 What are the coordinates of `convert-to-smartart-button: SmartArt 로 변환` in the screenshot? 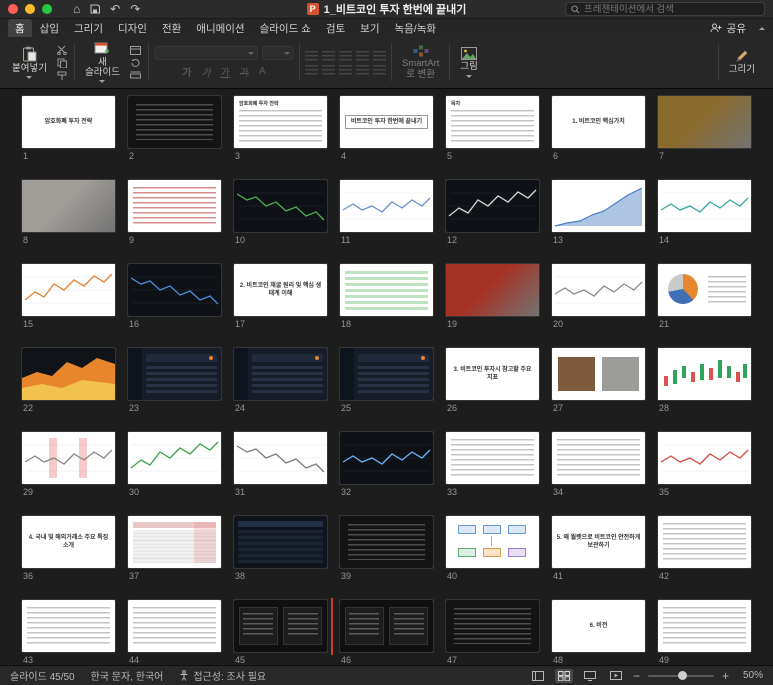 It's located at (420, 62).